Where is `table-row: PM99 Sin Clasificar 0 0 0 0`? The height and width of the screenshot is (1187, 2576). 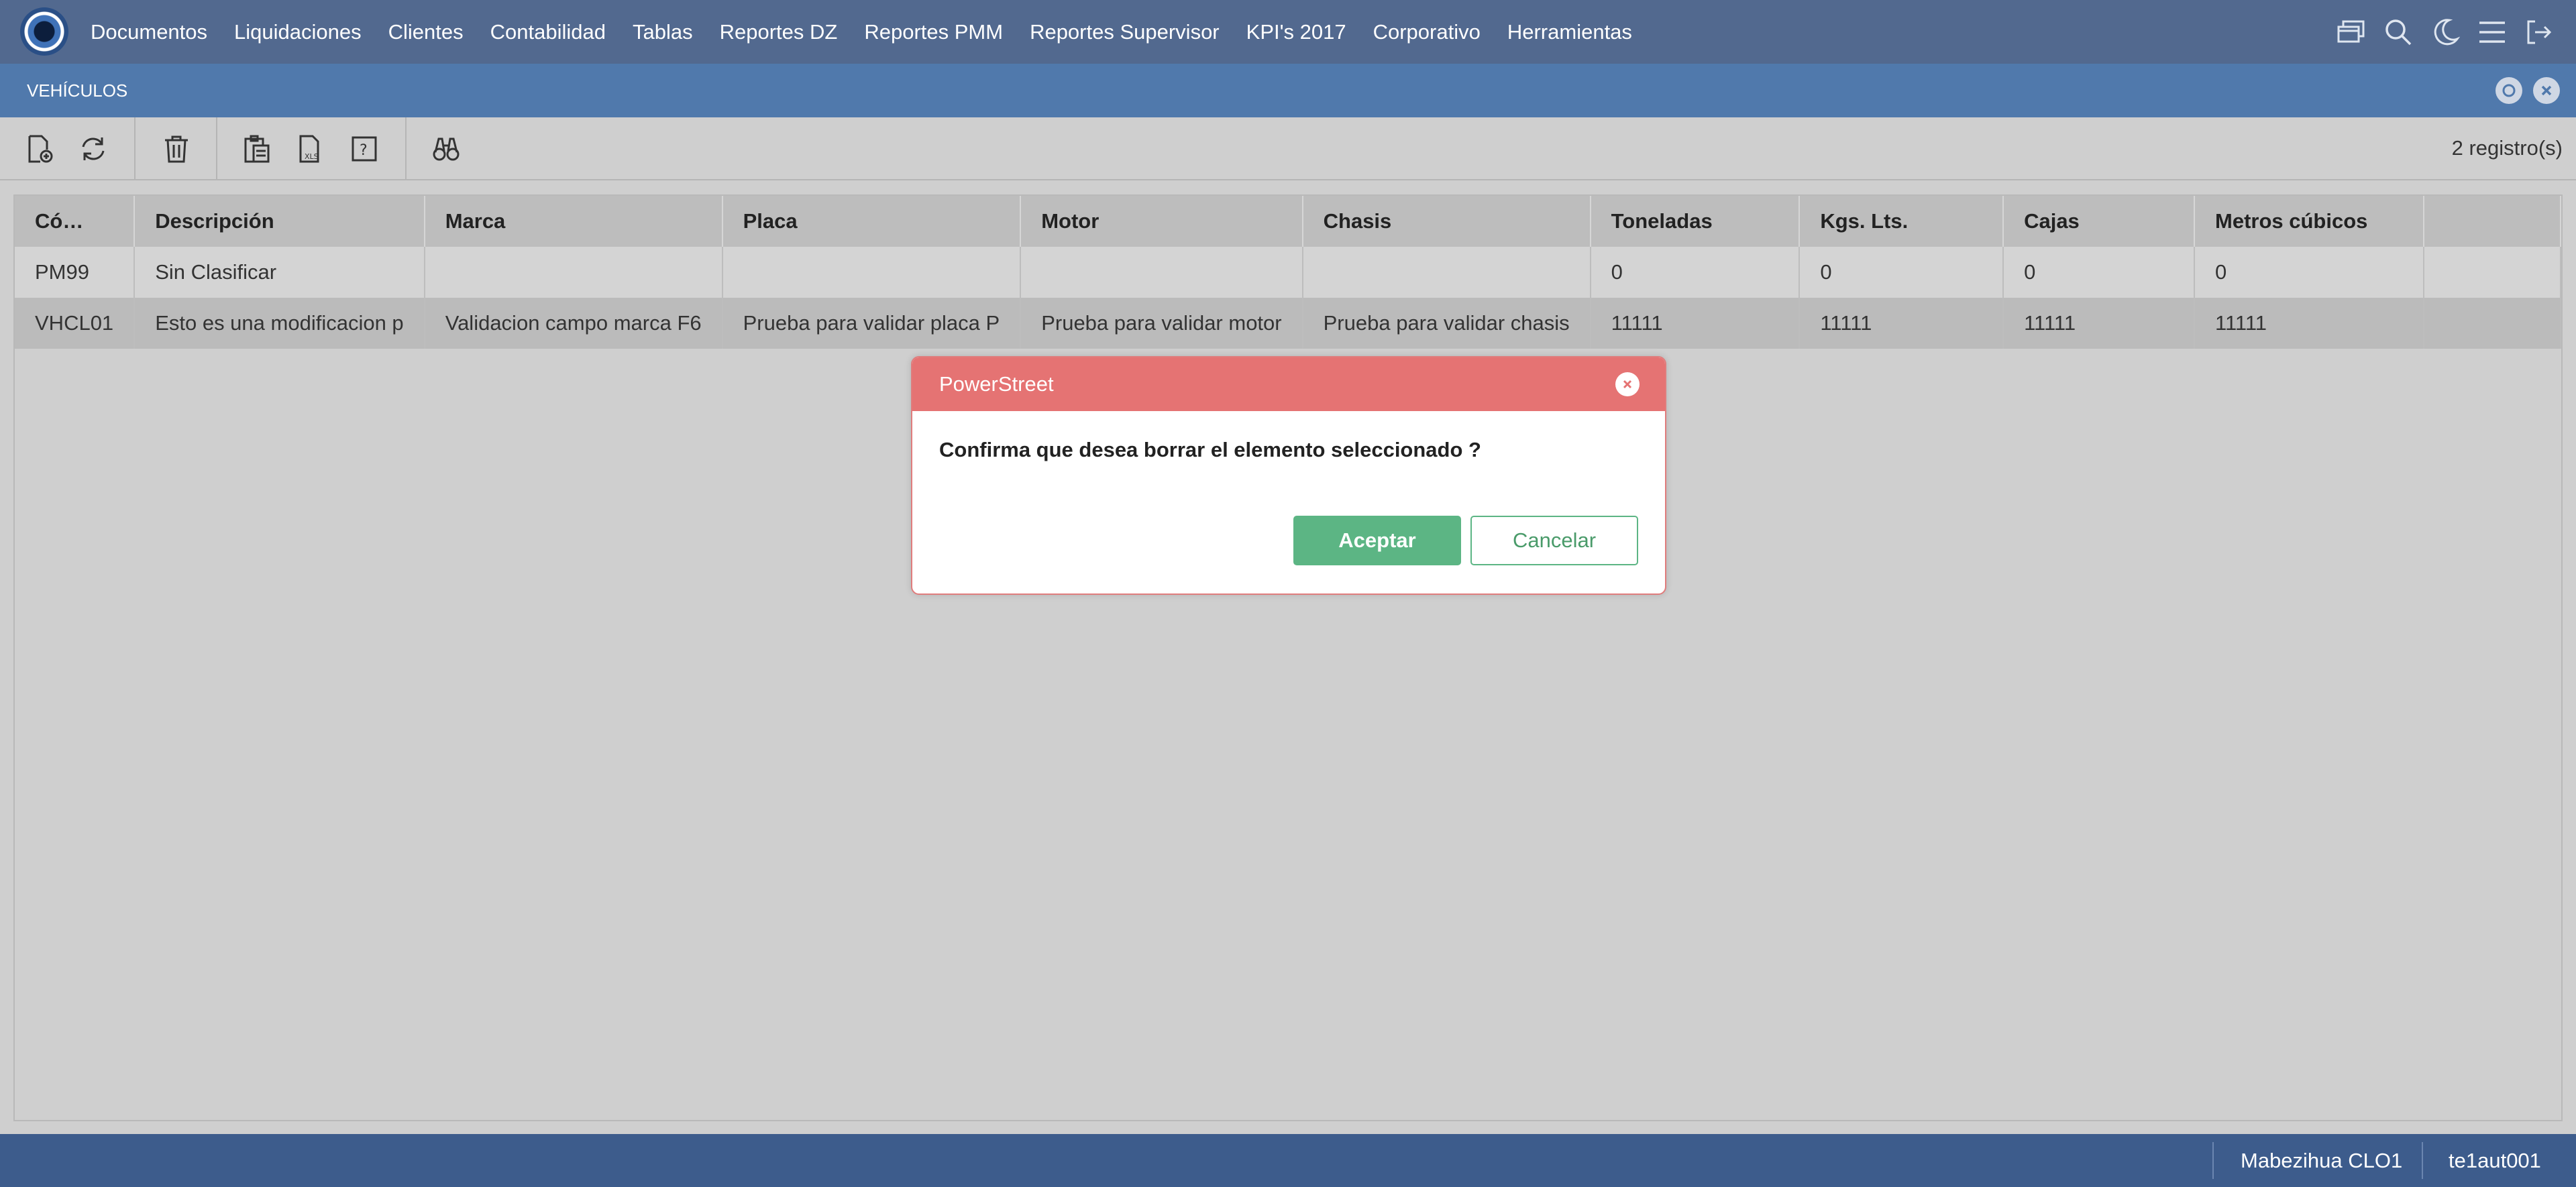
table-row: PM99 Sin Clasificar 0 0 0 0 is located at coordinates (1288, 273).